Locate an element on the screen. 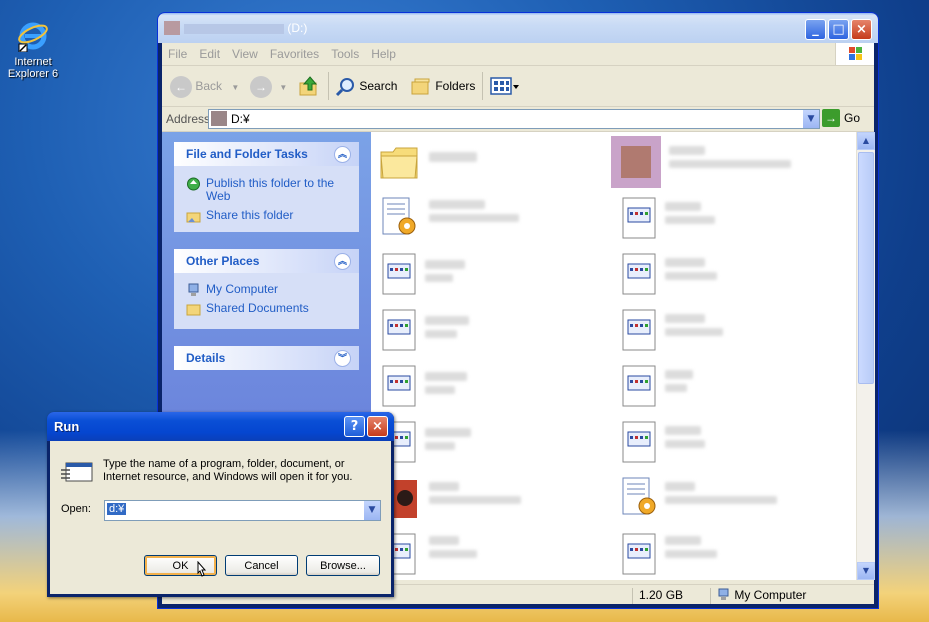 The height and width of the screenshot is (622, 929). forward-dropdown-icon: ▼ is located at coordinates (283, 87).